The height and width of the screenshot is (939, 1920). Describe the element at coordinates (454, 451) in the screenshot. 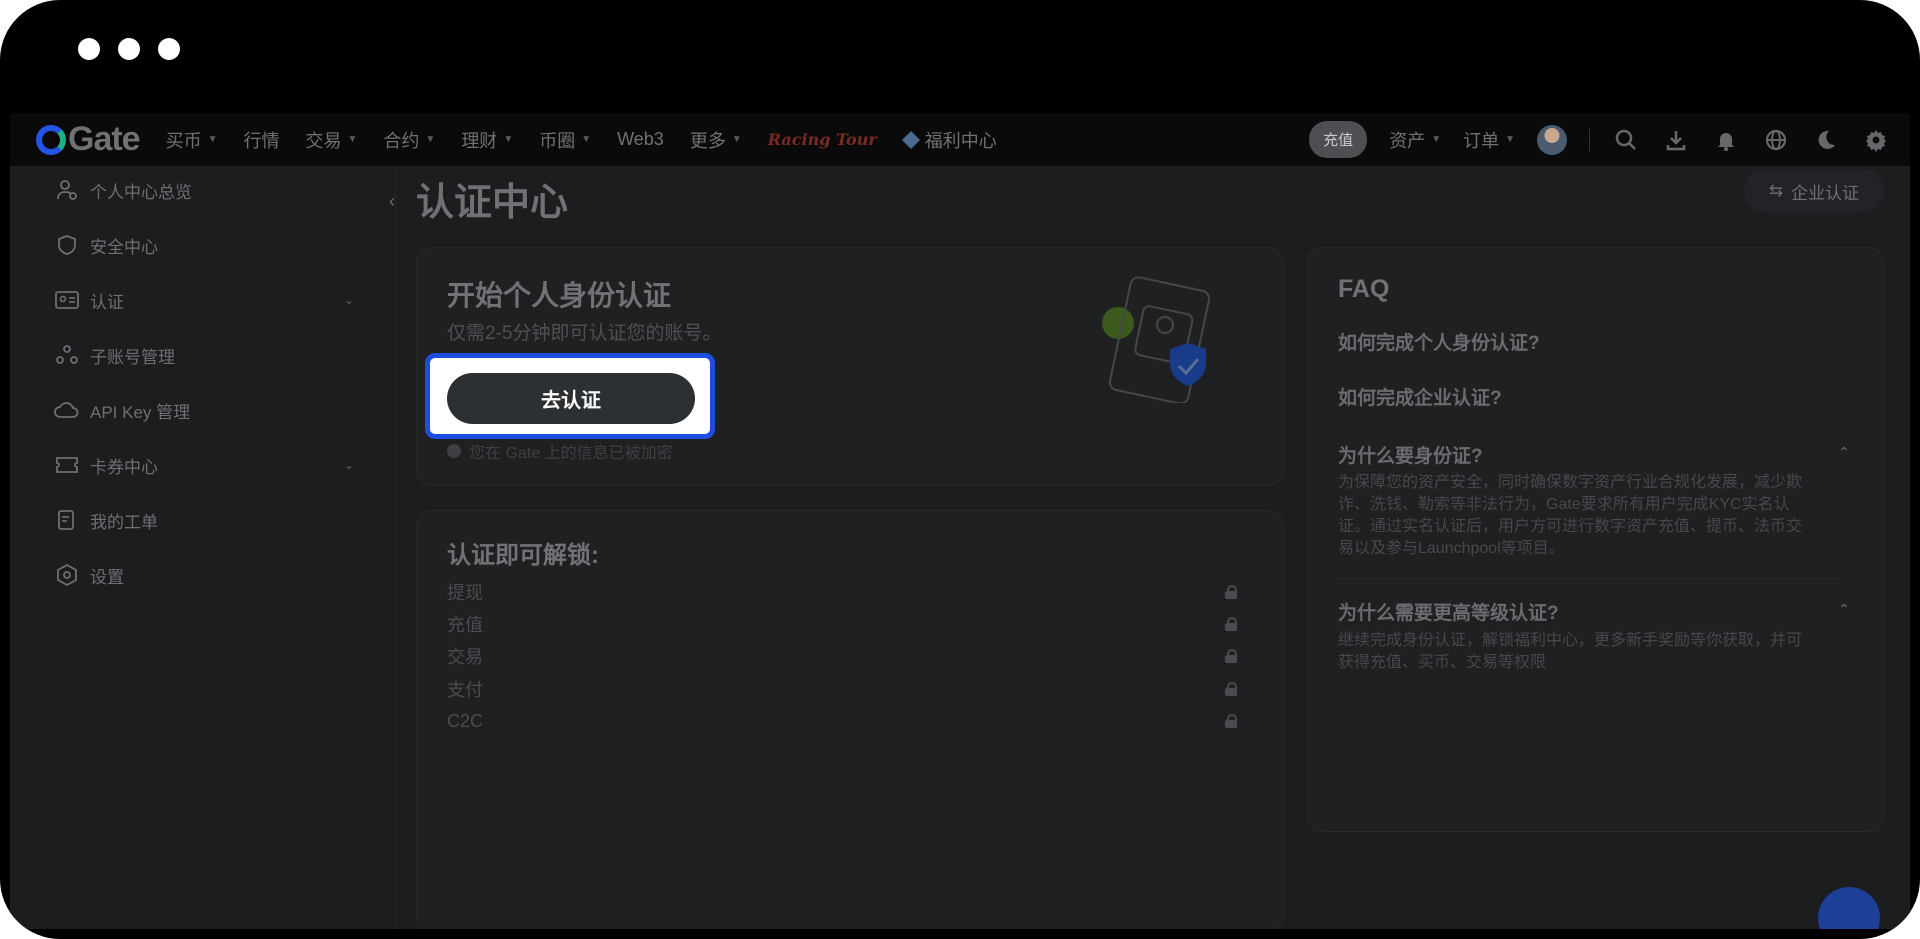

I see `check-circle-icon` at that location.